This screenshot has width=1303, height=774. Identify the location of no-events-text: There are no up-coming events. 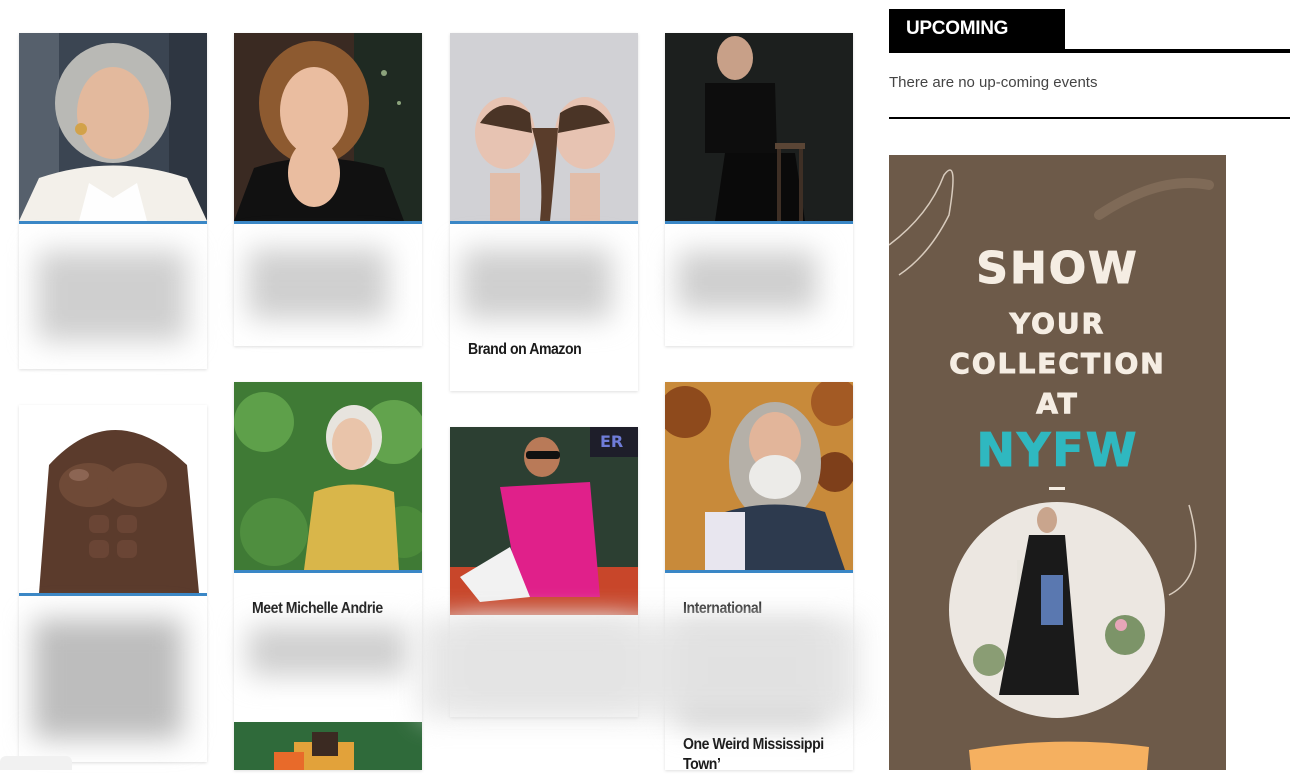
(993, 82).